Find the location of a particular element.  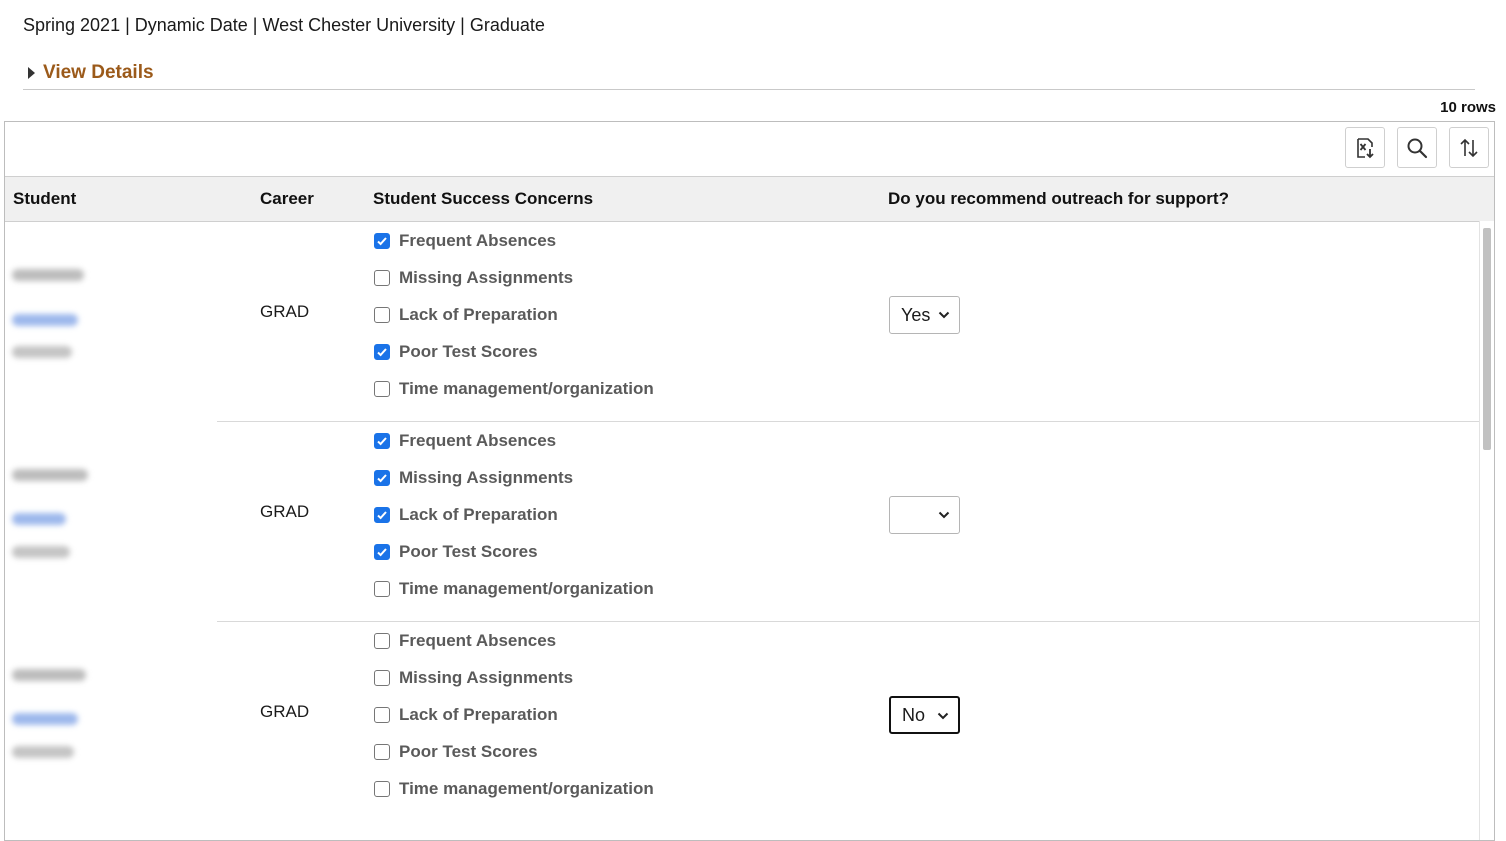

column-header-career: Career is located at coordinates (287, 199).